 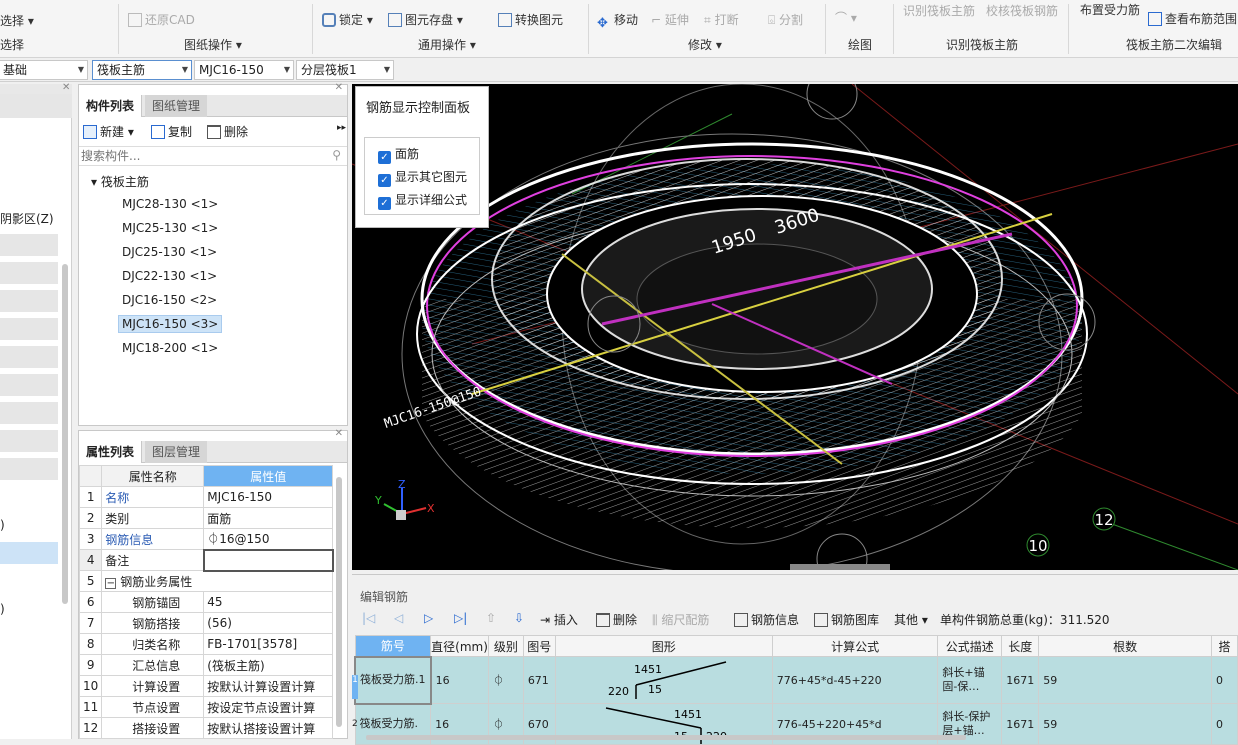 I want to click on tree-item-mjc18-200: MJC18-200 <1>, so click(x=170, y=348).